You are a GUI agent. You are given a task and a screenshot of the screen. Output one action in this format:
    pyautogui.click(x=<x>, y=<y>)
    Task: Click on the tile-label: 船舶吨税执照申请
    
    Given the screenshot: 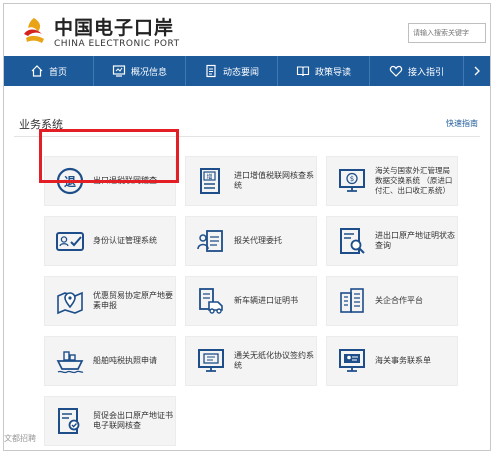 What is the action you would take?
    pyautogui.click(x=125, y=360)
    